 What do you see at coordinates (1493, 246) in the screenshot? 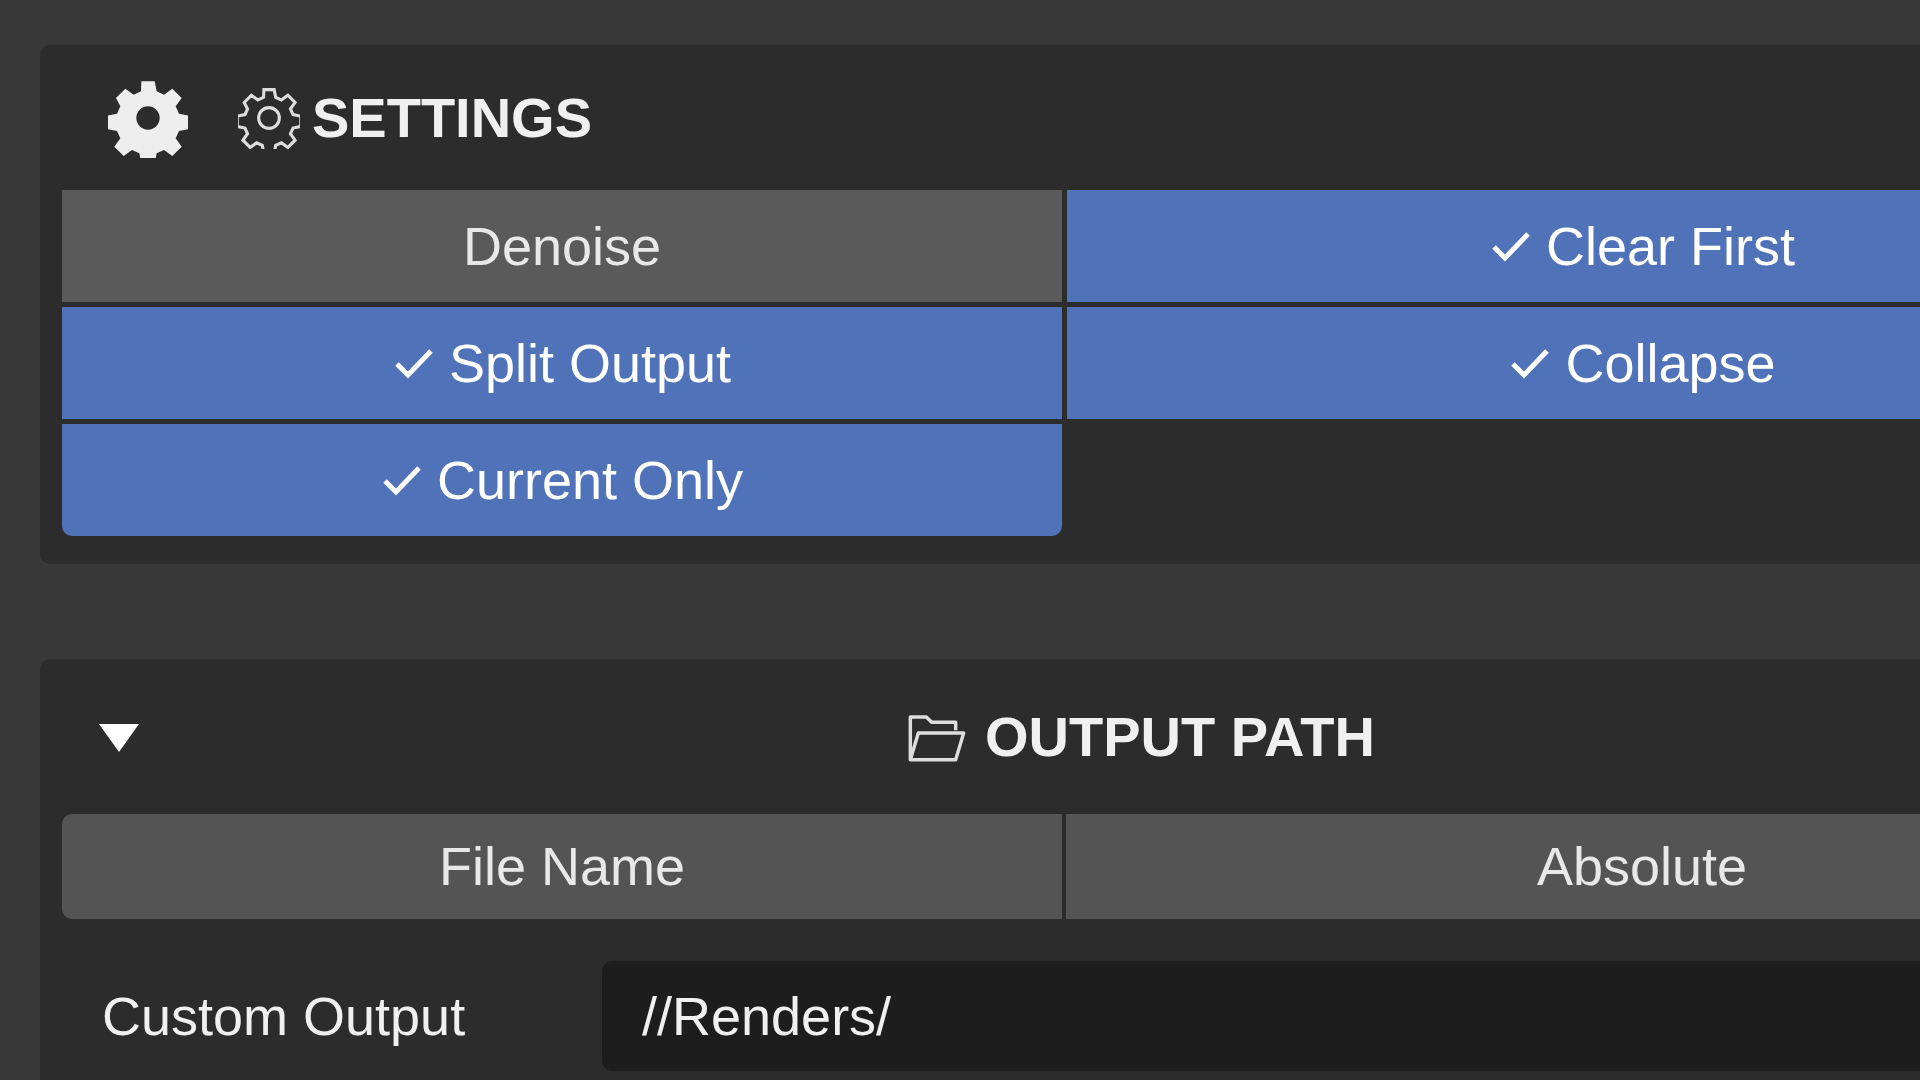
I see `toggle-button: Clear First` at bounding box center [1493, 246].